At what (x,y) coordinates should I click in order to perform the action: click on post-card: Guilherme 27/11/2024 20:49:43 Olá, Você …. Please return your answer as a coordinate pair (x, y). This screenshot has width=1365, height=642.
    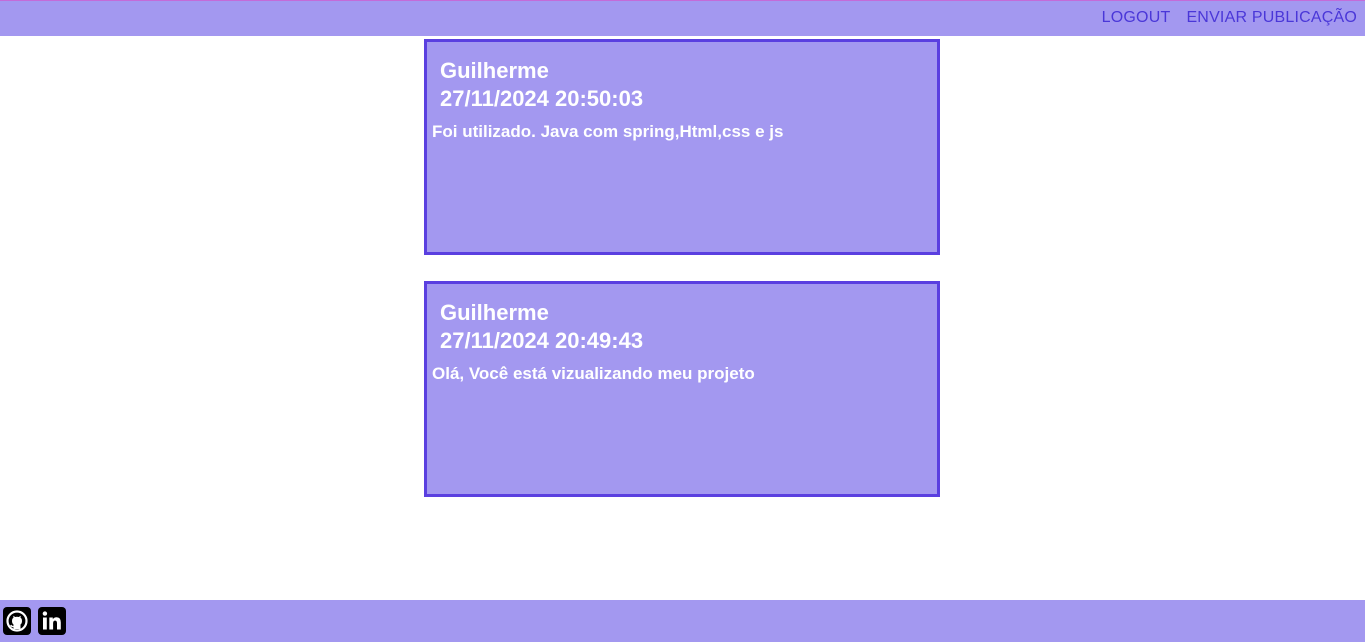
    Looking at the image, I should click on (682, 389).